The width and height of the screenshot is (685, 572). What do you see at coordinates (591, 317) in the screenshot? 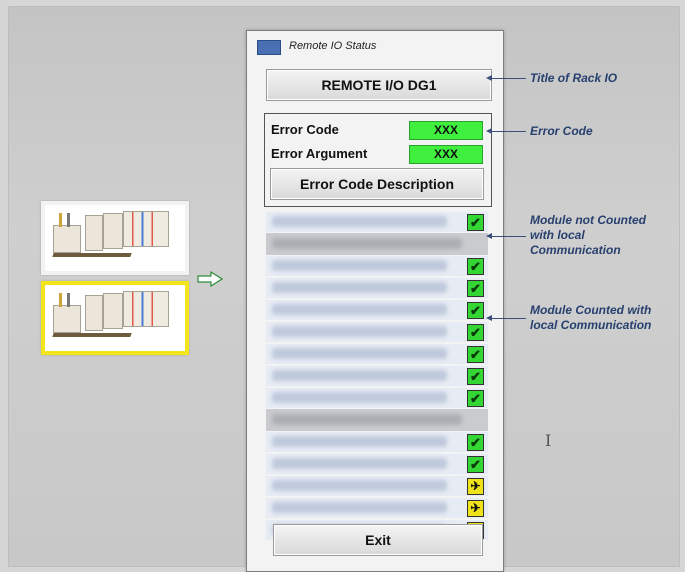
I see `callout-counted: Module Counted with local Communication` at bounding box center [591, 317].